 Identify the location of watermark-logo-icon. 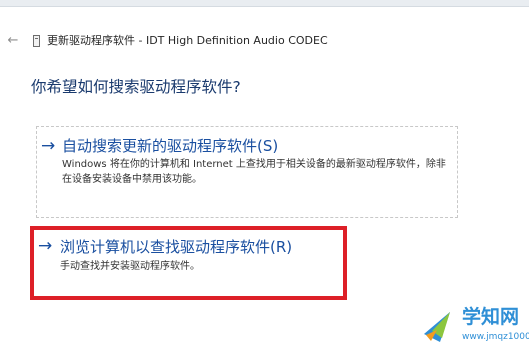
(437, 327).